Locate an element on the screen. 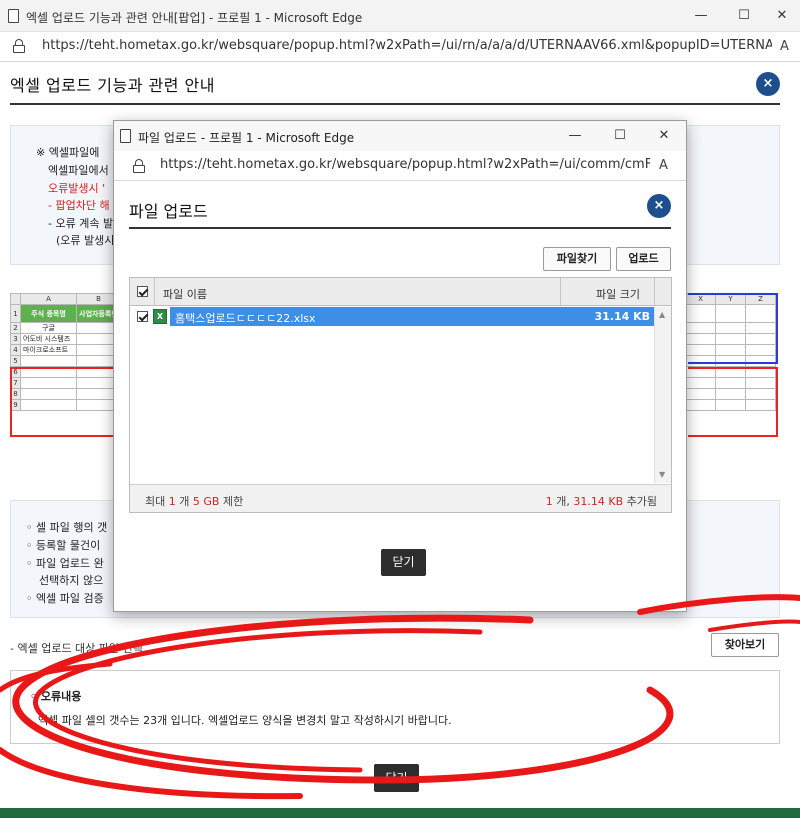  row-number: 5 is located at coordinates (15, 361).